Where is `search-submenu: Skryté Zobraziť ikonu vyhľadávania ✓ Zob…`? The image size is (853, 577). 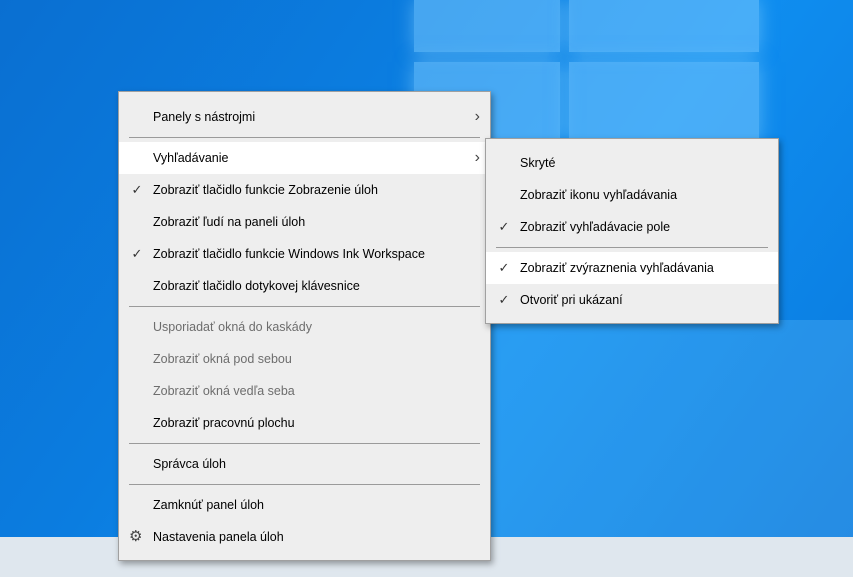
search-submenu: Skryté Zobraziť ikonu vyhľadávania ✓ Zob… is located at coordinates (632, 231).